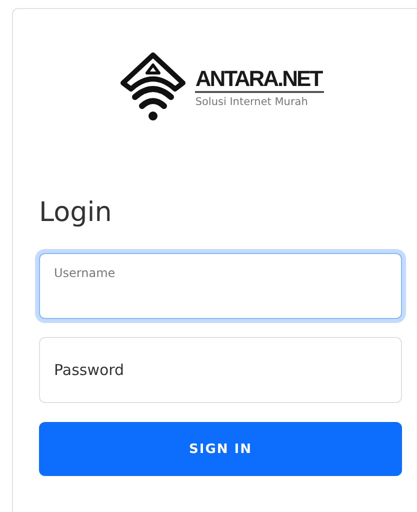 This screenshot has height=512, width=417. Describe the element at coordinates (220, 370) in the screenshot. I see `input-field: Password` at that location.